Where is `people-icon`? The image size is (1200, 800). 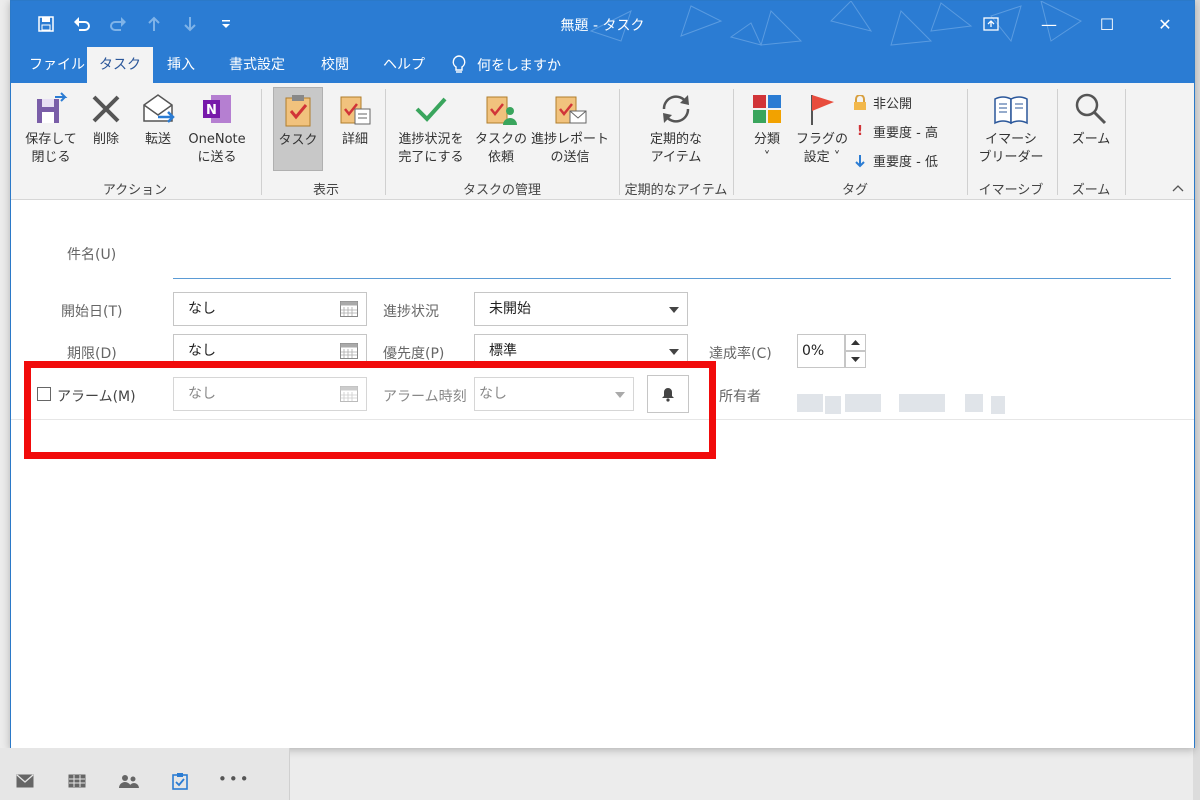
people-icon is located at coordinates (129, 783).